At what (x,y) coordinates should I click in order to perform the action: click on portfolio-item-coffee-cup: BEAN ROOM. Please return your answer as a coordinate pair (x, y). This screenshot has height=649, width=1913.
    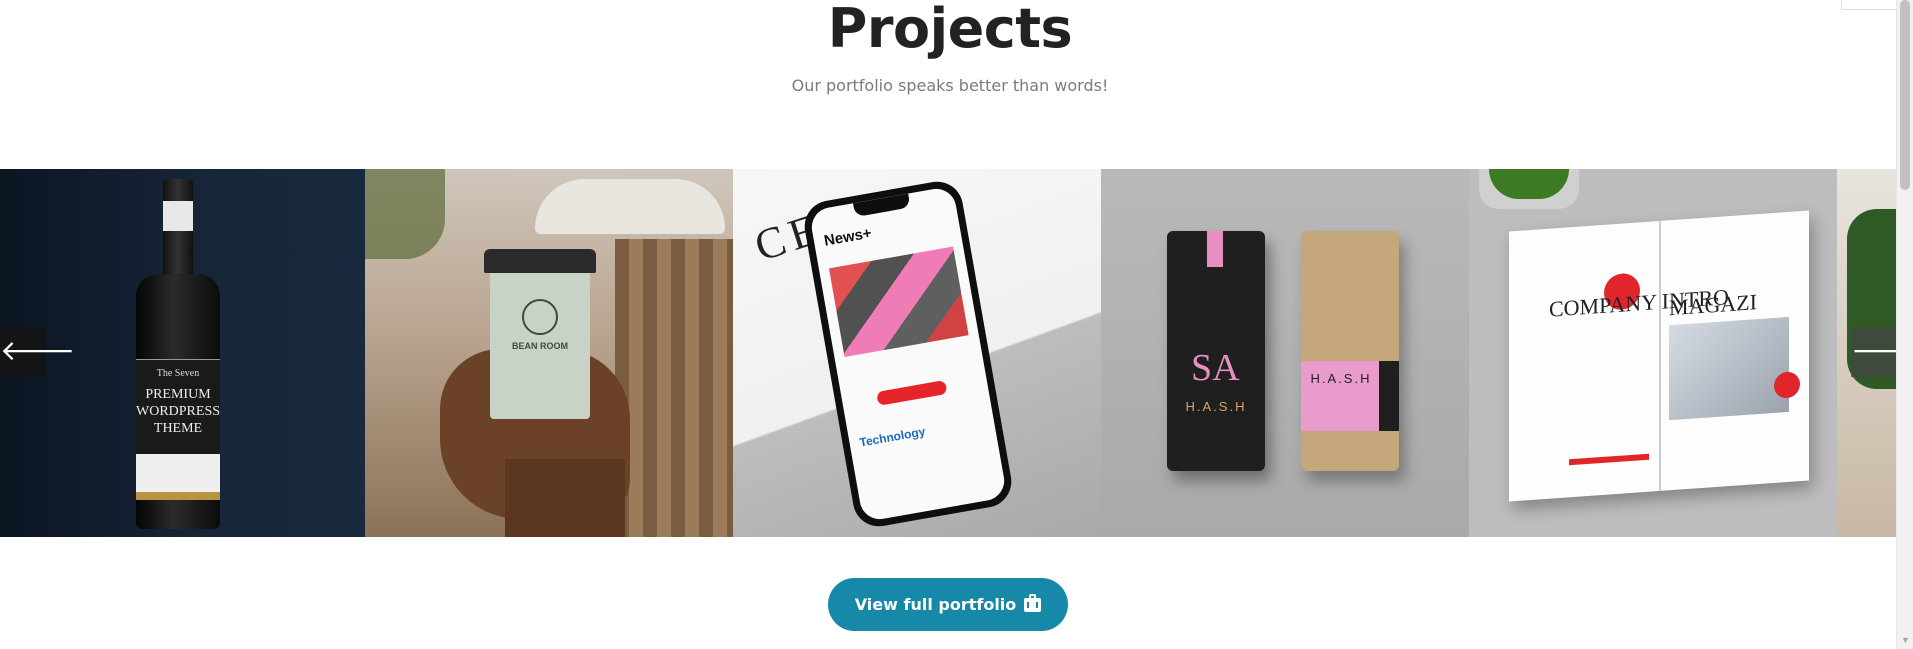
    Looking at the image, I should click on (549, 353).